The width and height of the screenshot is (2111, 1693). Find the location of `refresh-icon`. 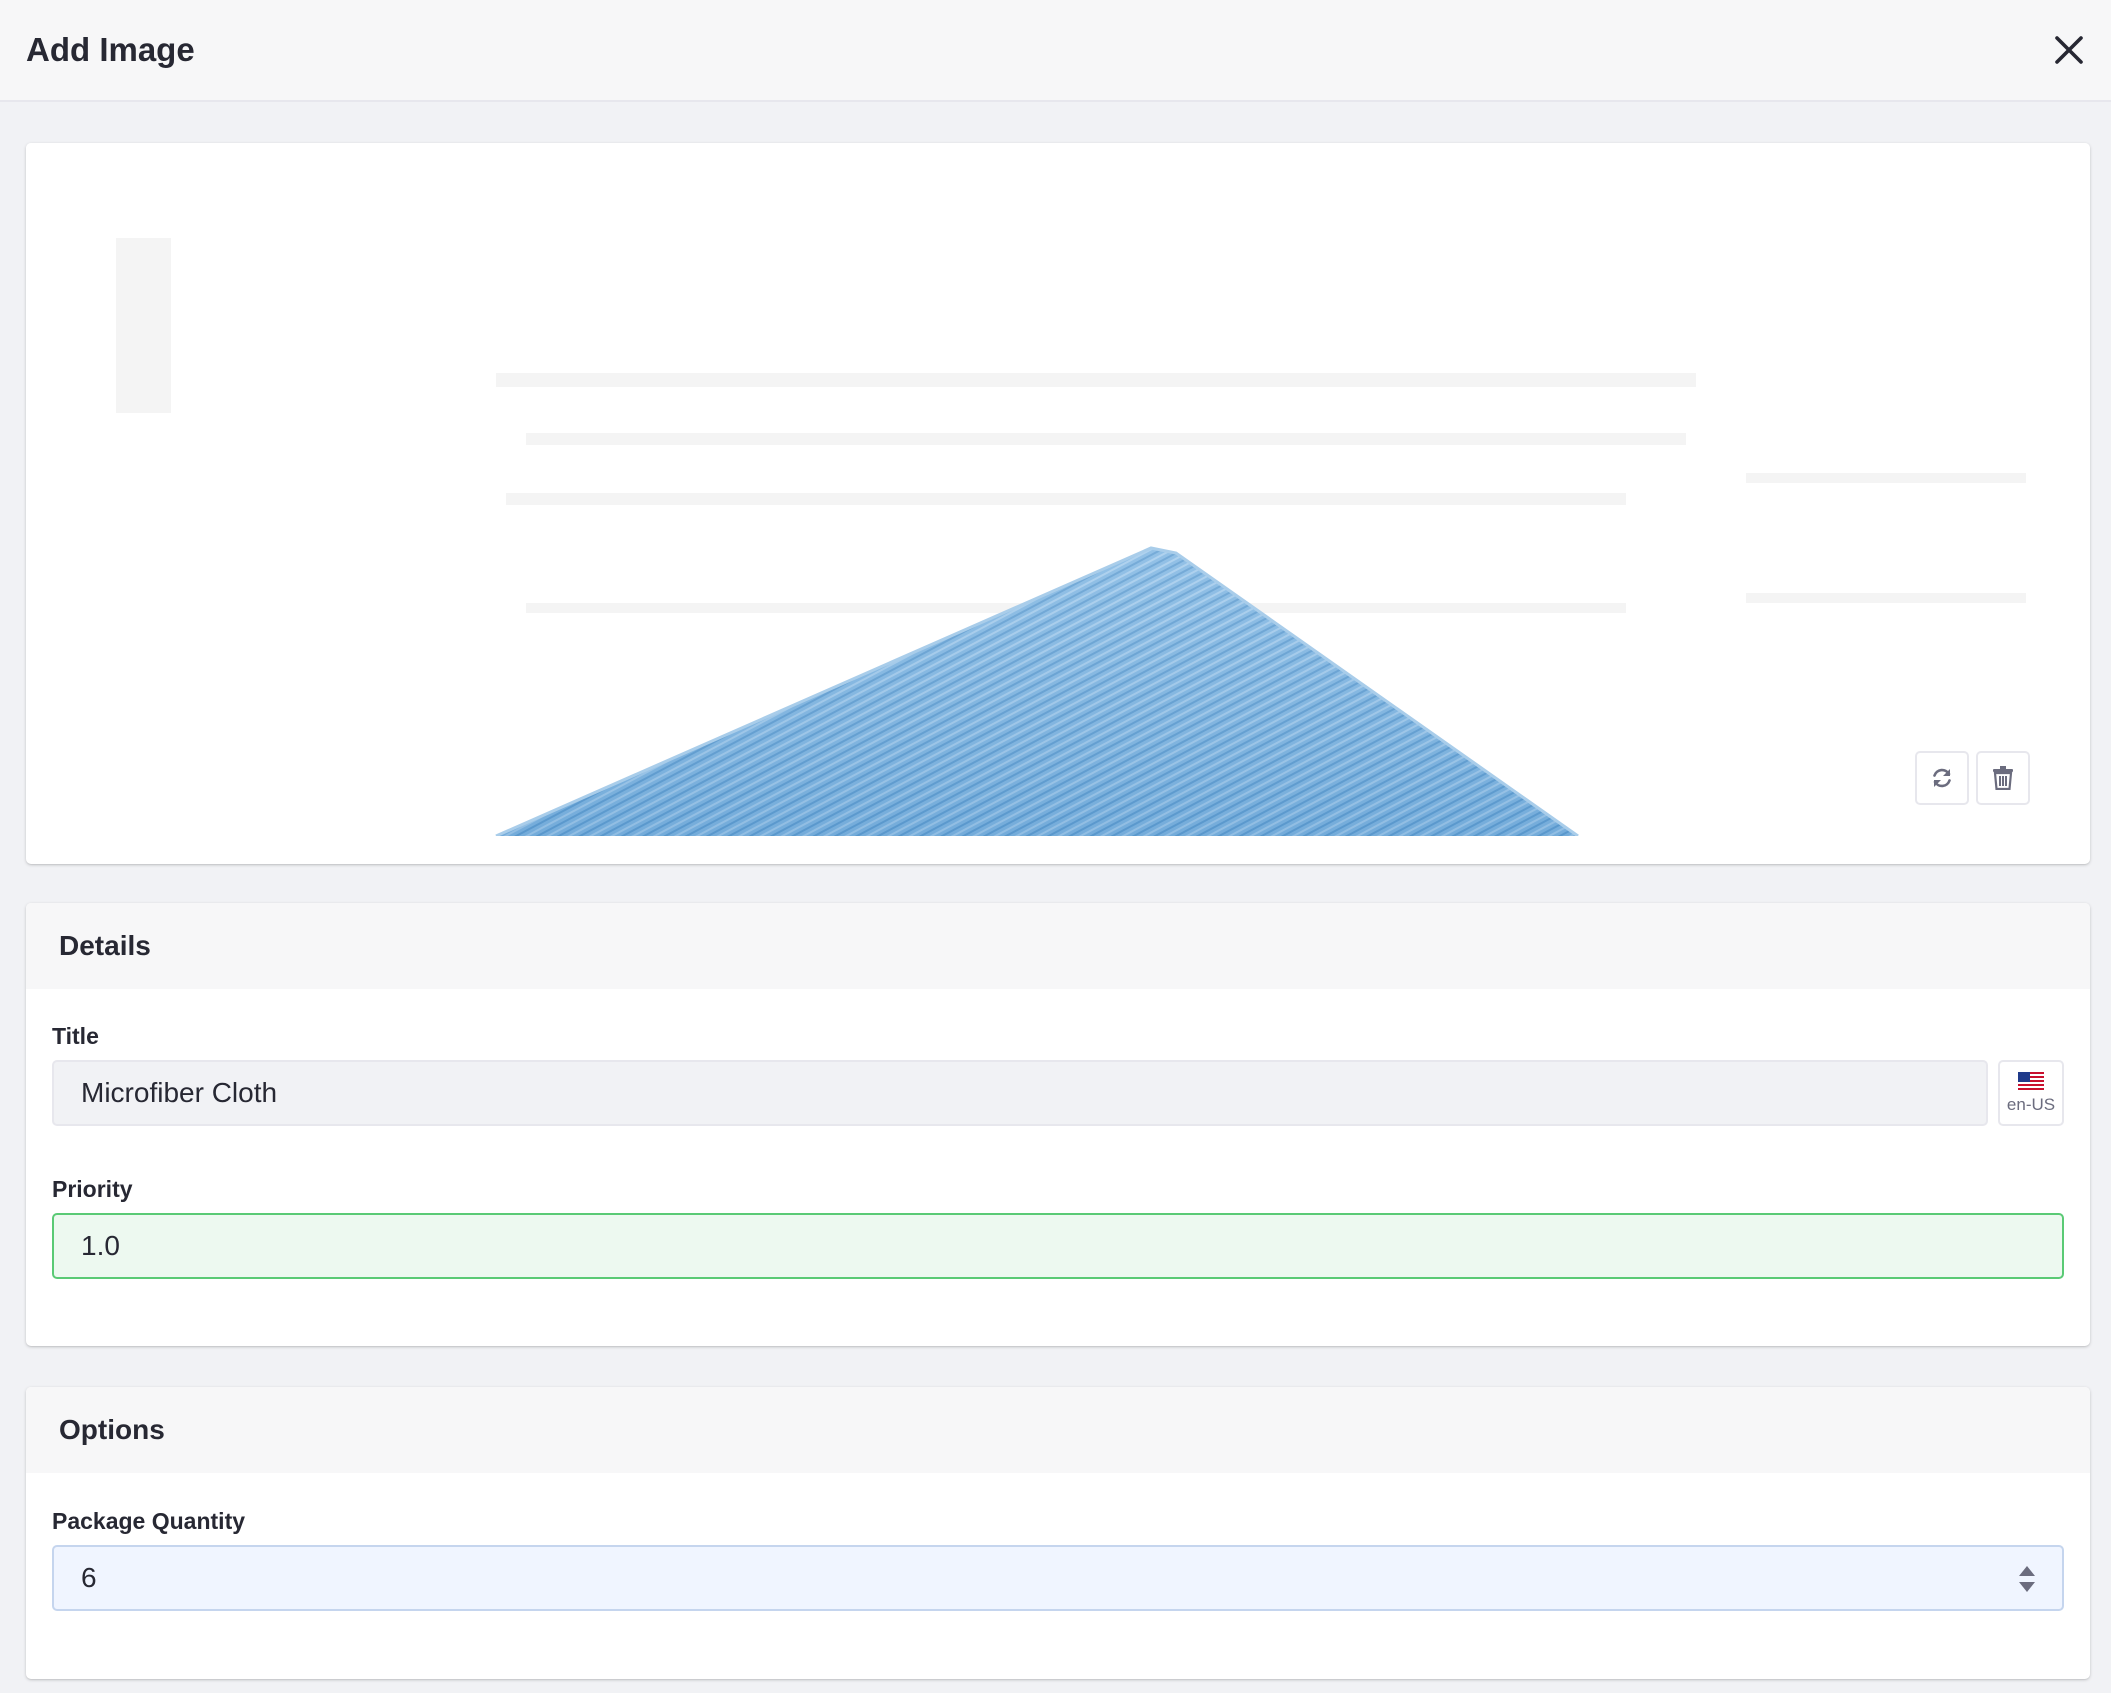

refresh-icon is located at coordinates (1942, 778).